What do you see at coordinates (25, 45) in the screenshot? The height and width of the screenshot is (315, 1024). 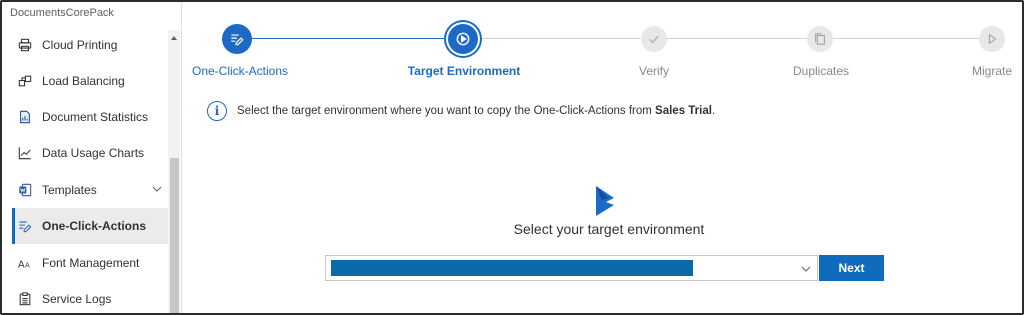 I see `printer-icon` at bounding box center [25, 45].